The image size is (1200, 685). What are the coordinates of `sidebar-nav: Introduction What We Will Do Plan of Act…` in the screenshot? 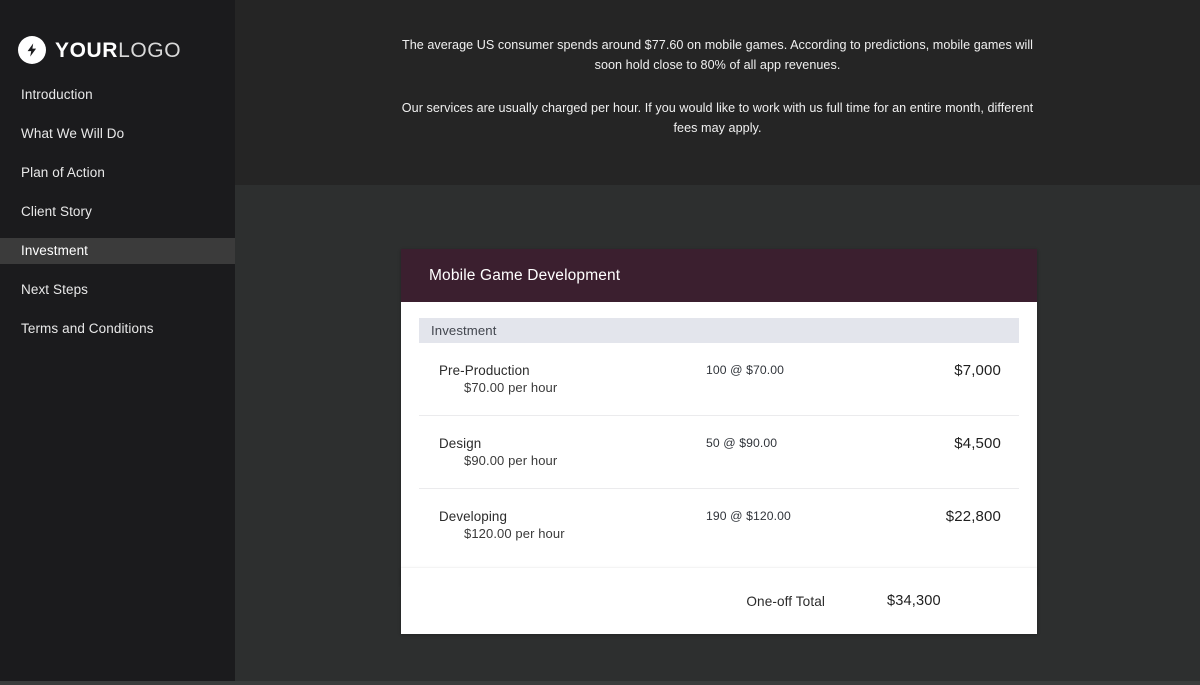 It's located at (117, 212).